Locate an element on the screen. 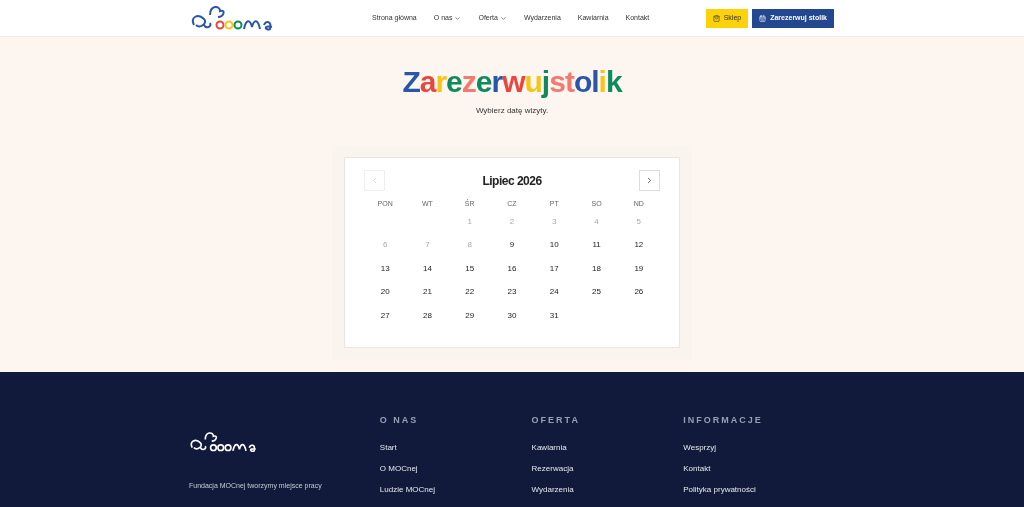 The width and height of the screenshot is (1024, 507). footer-link: Start is located at coordinates (455, 447).